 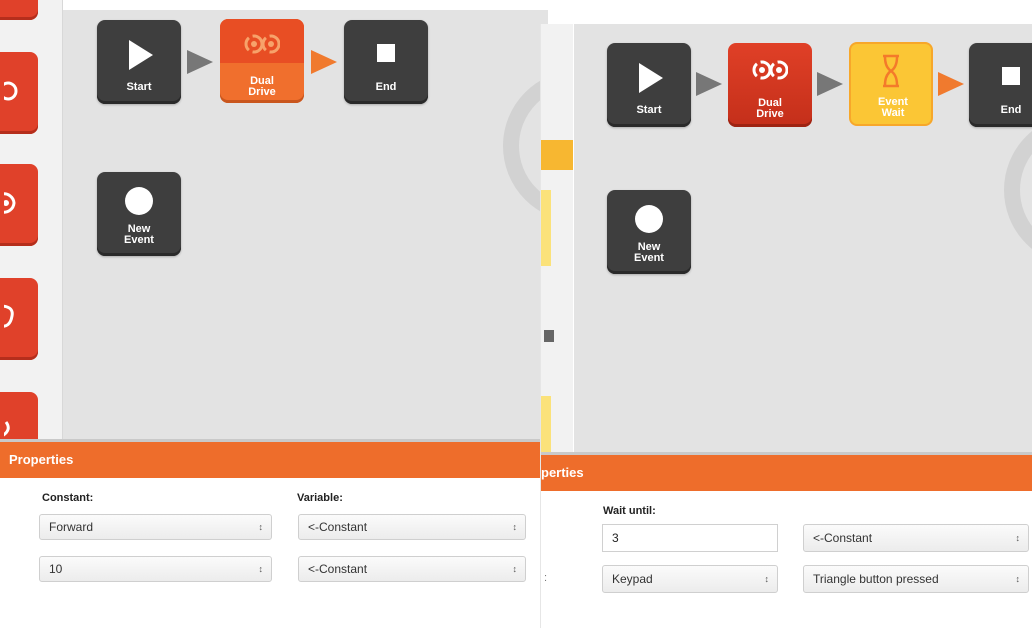 I want to click on palette-tab, so click(x=557, y=155).